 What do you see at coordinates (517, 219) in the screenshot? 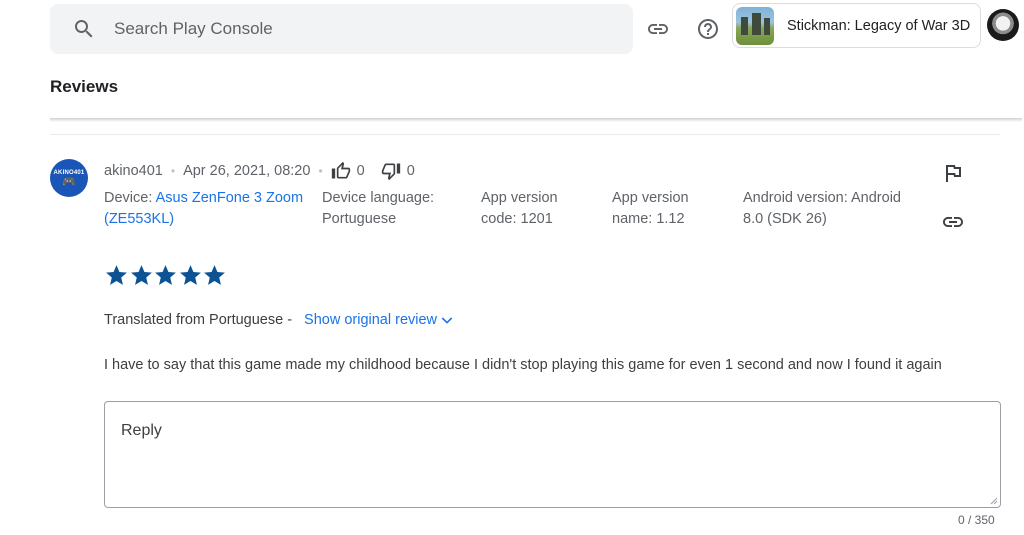
I see `app-version-code-value: code: 1201` at bounding box center [517, 219].